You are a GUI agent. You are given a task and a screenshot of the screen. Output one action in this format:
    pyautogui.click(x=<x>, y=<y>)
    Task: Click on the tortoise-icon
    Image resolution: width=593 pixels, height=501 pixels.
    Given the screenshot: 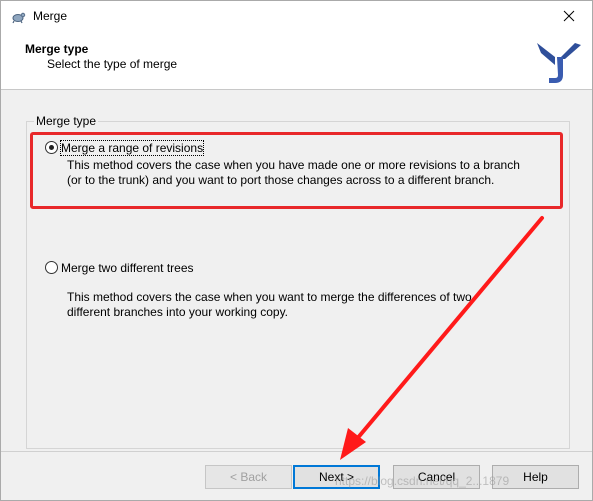 What is the action you would take?
    pyautogui.click(x=19, y=18)
    